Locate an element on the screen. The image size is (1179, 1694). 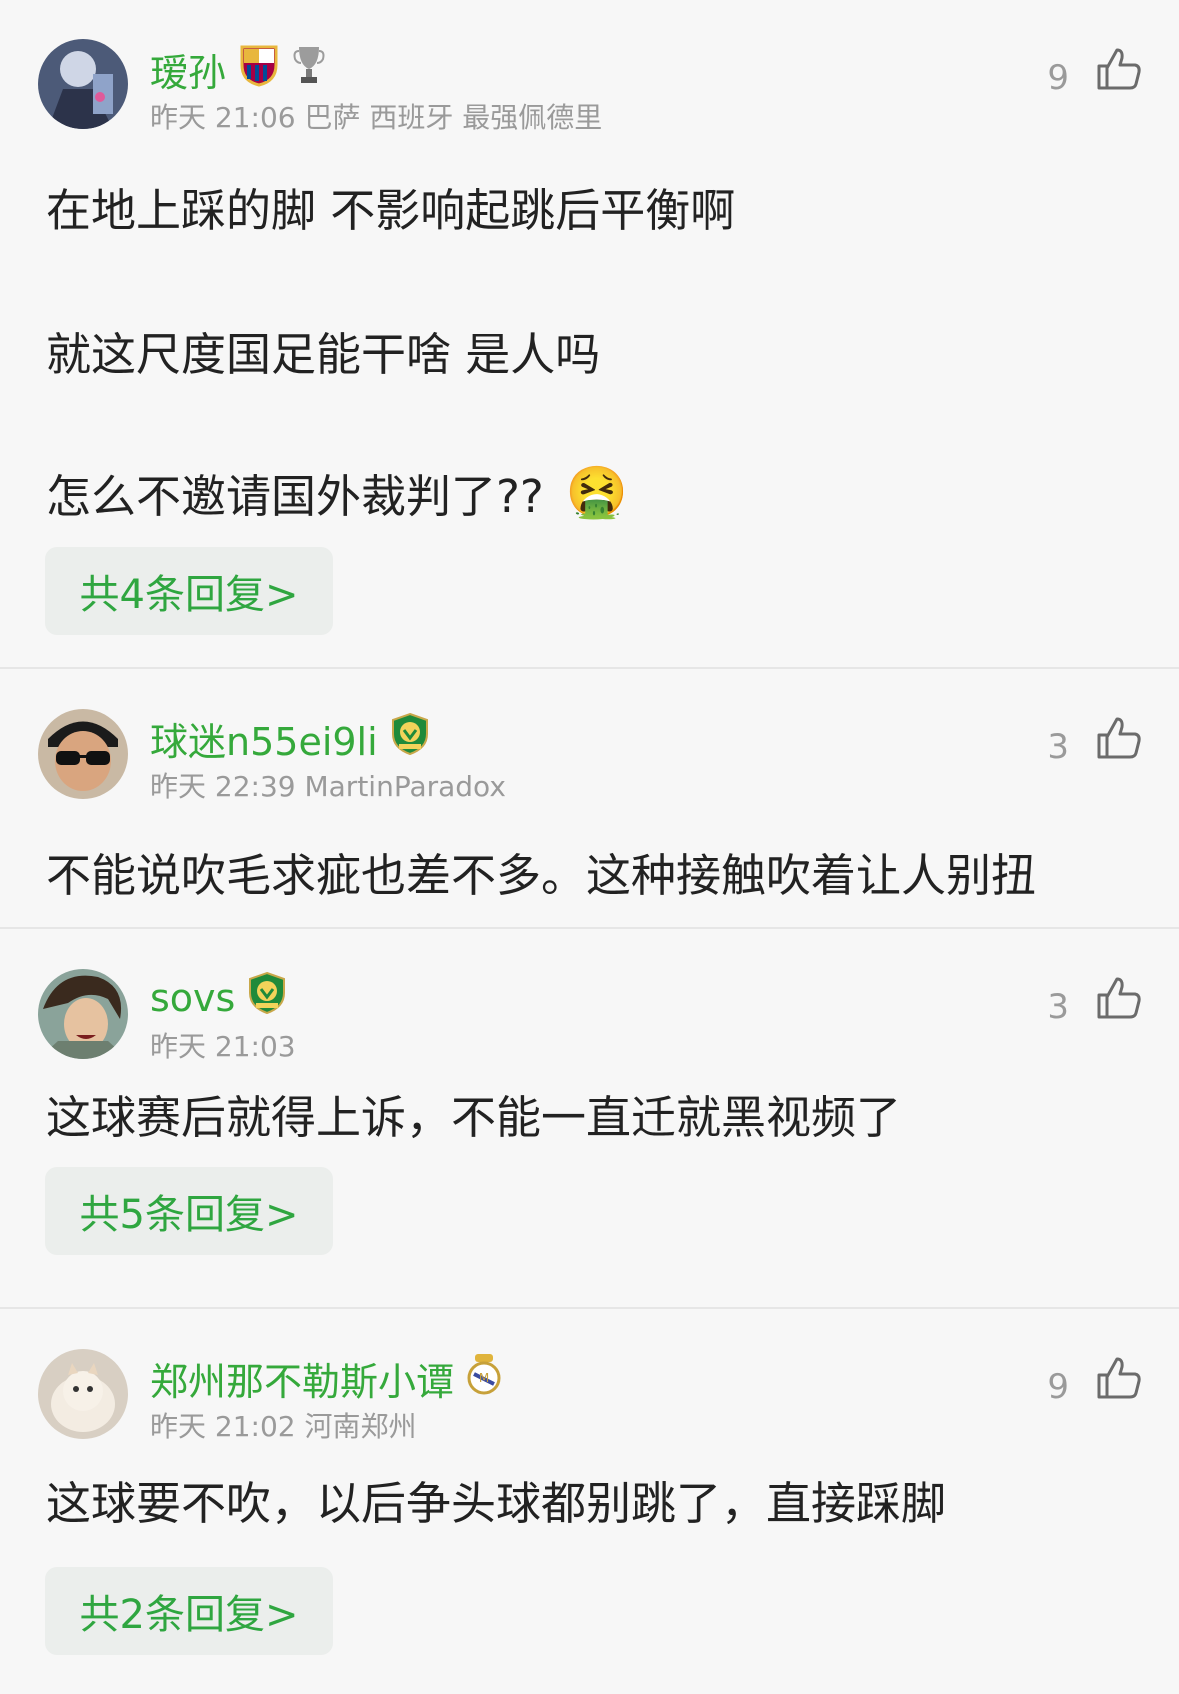
view-replies-button: 共5条回复> is located at coordinates (189, 1211).